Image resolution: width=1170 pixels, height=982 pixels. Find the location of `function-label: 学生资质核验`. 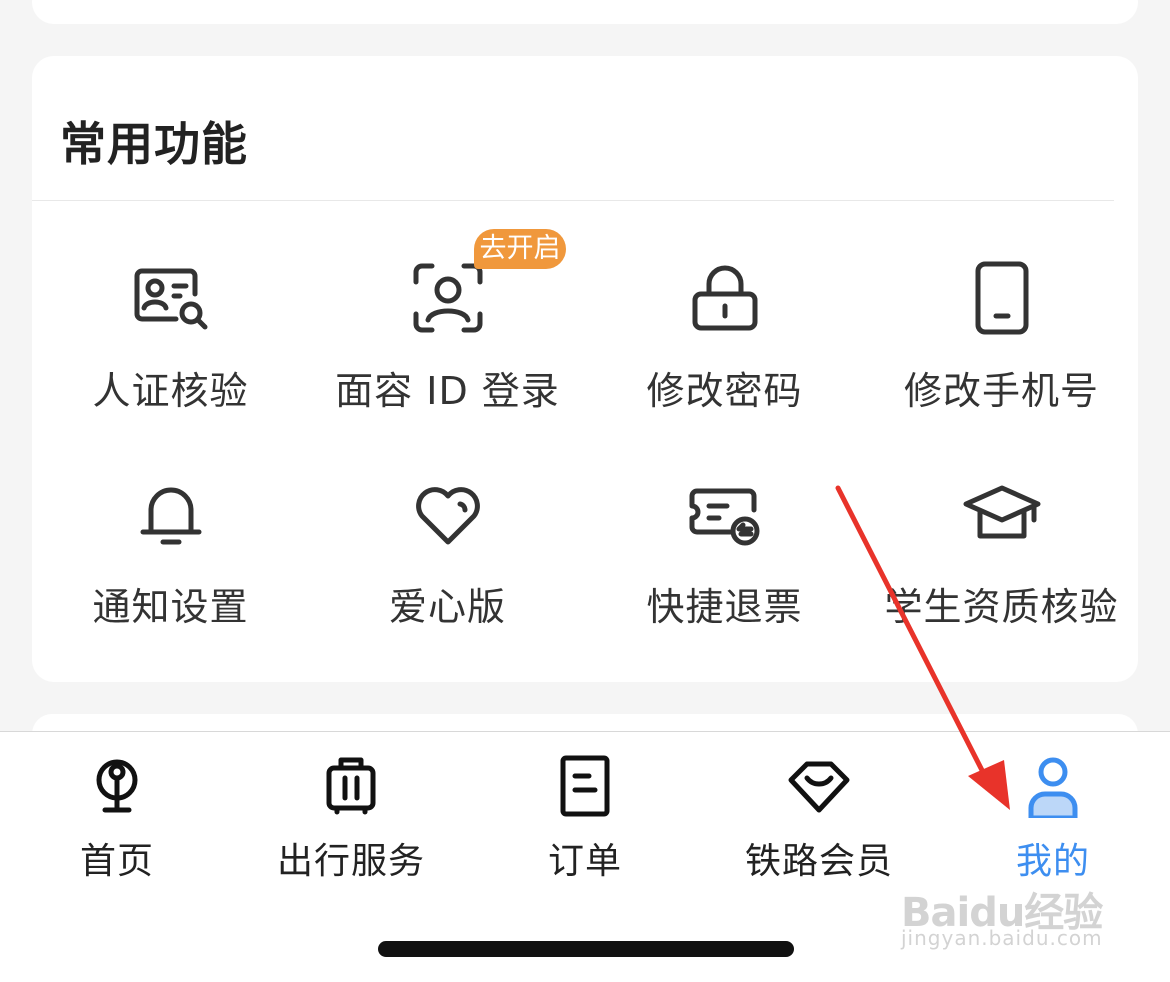

function-label: 学生资质核验 is located at coordinates (1001, 607).